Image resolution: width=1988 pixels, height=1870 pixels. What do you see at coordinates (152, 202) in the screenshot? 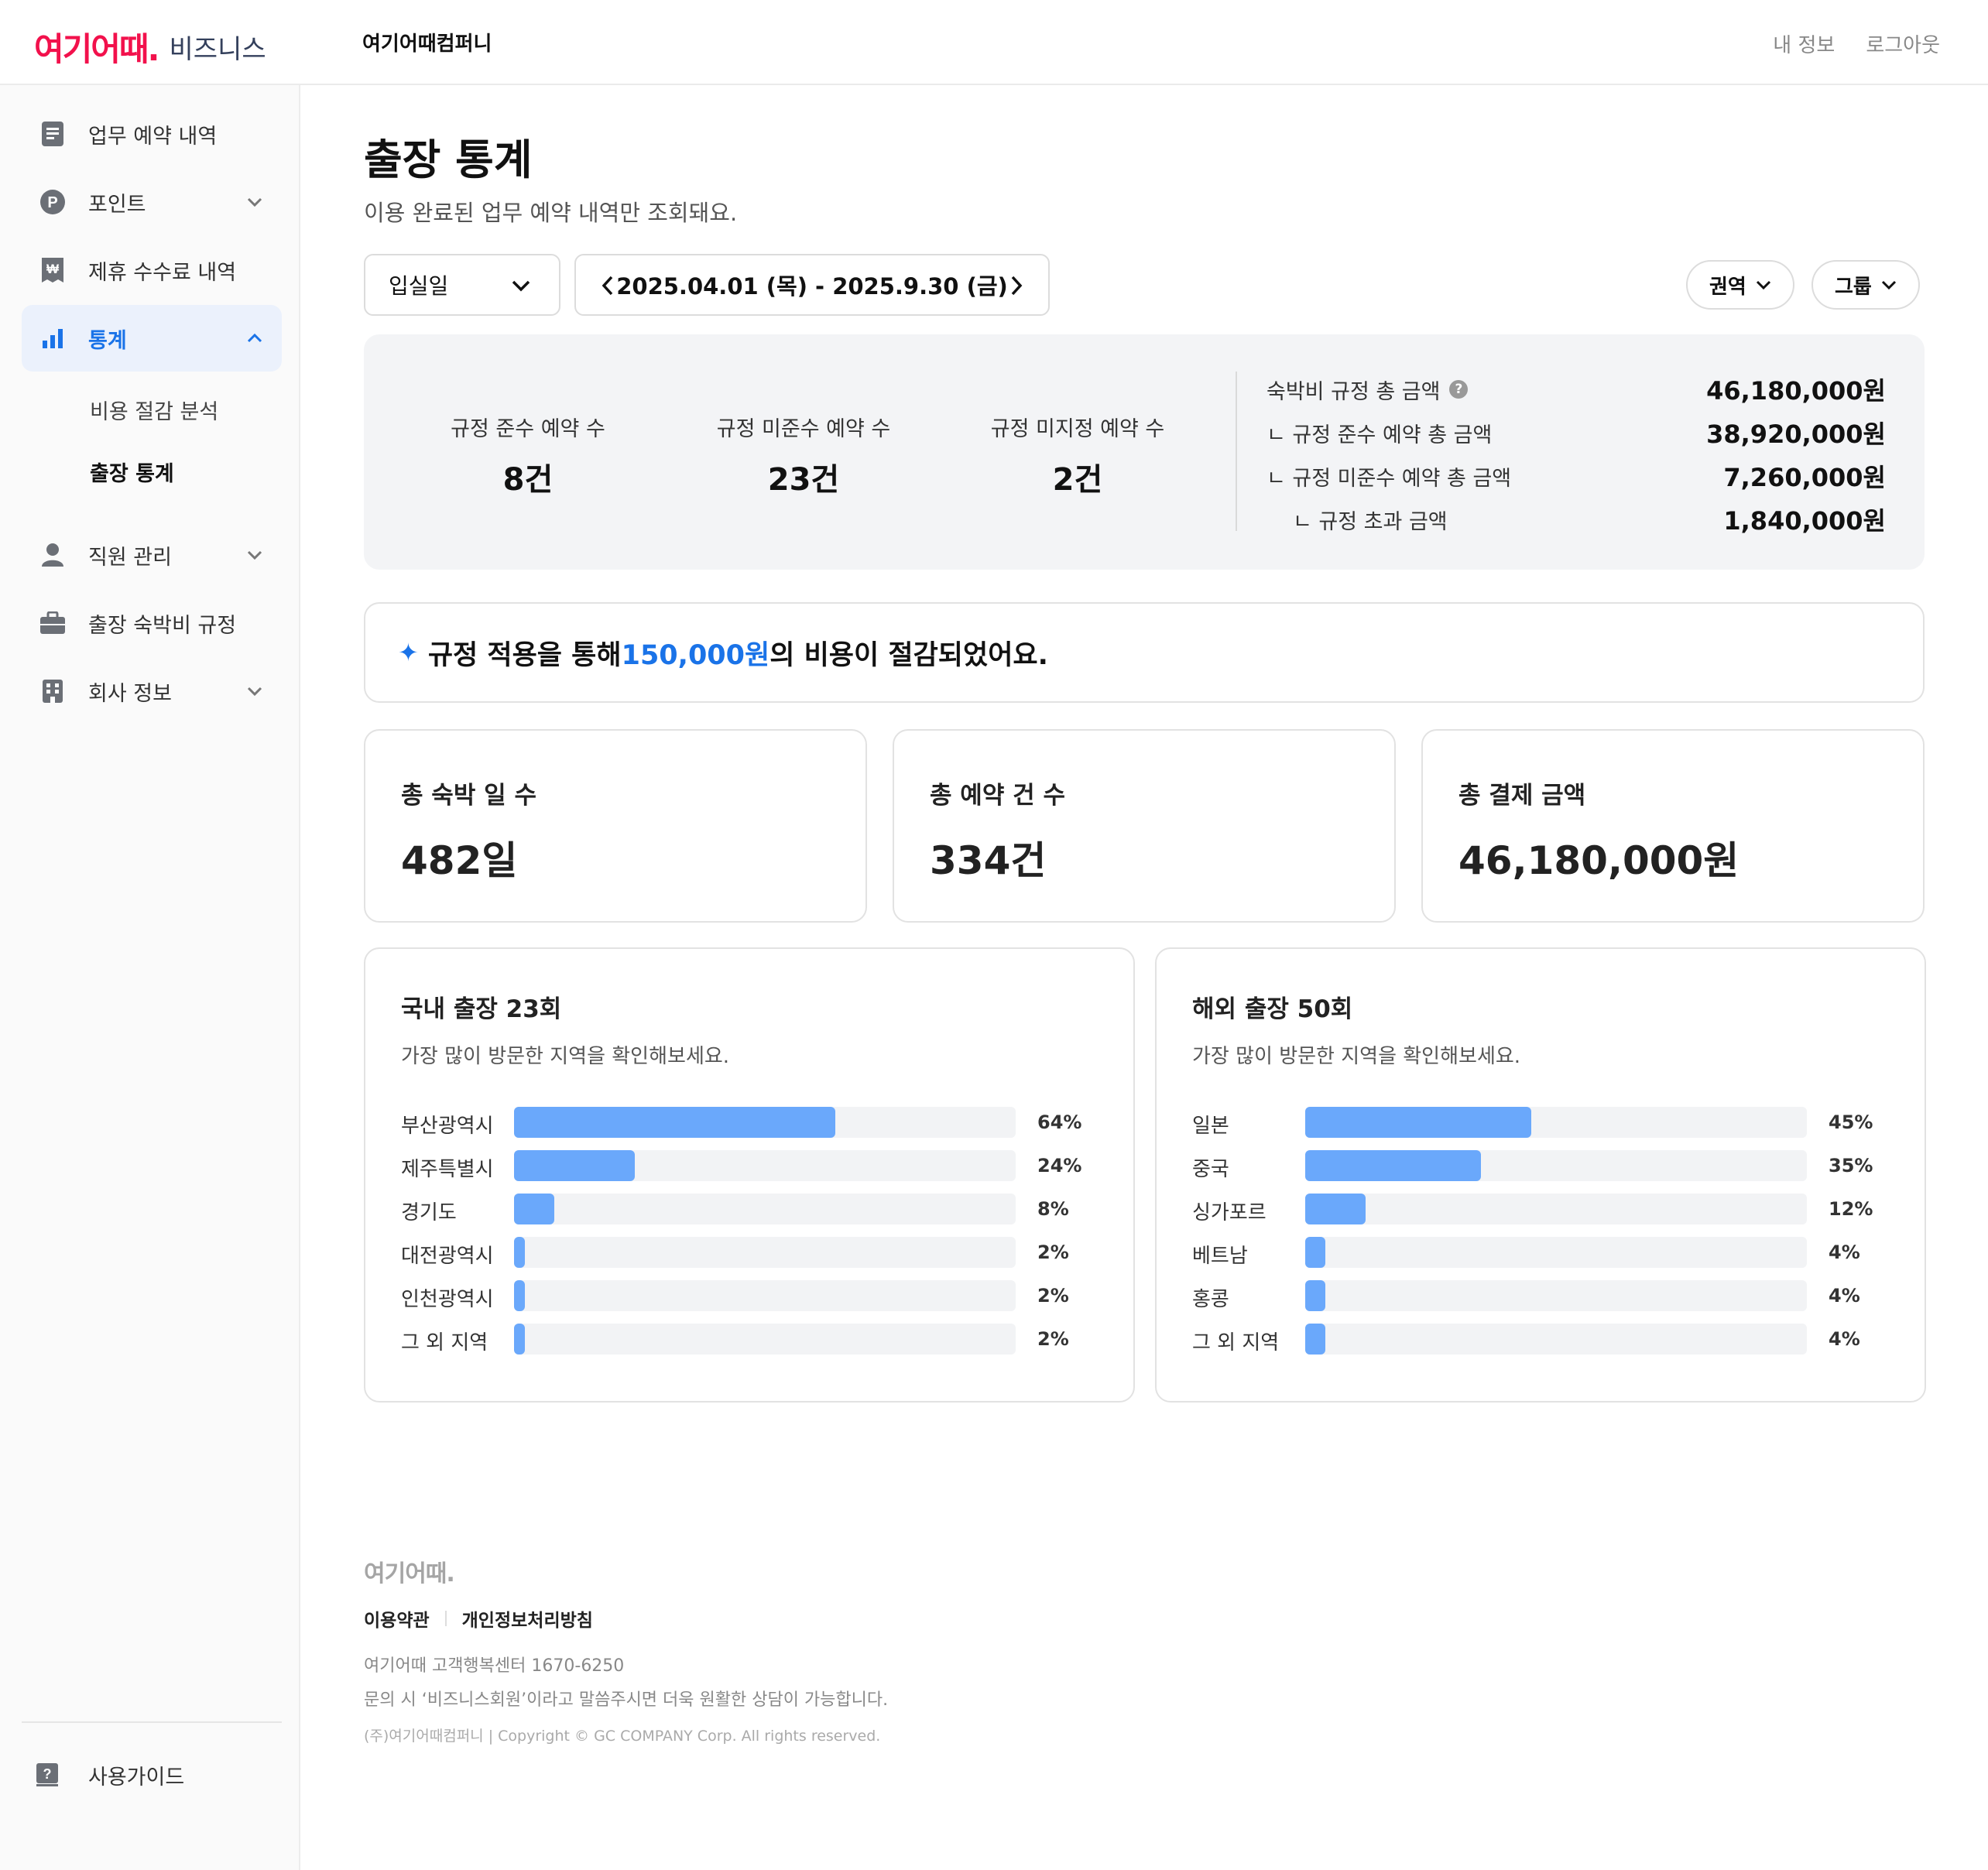
I see `sidebar-item-points: P 포인트` at bounding box center [152, 202].